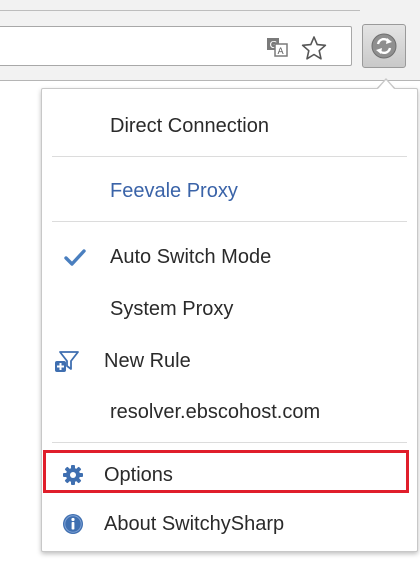  Describe the element at coordinates (180, 10) in the screenshot. I see `tab-strip-edge` at that location.